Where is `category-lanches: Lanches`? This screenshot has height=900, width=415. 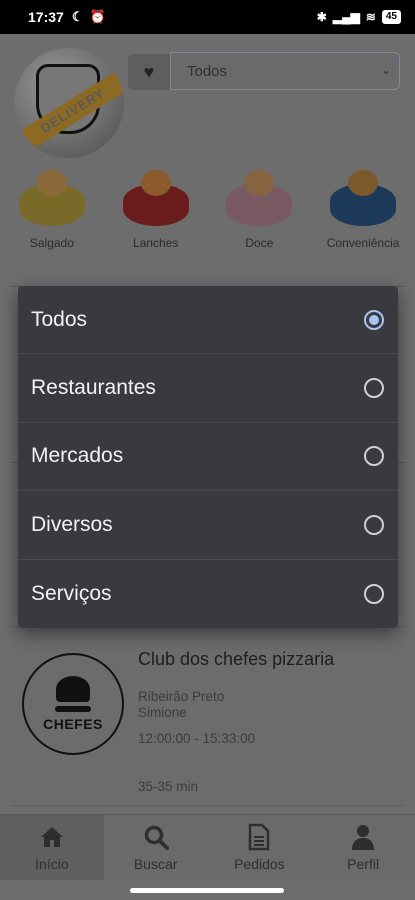
category-lanches: Lanches is located at coordinates (156, 210).